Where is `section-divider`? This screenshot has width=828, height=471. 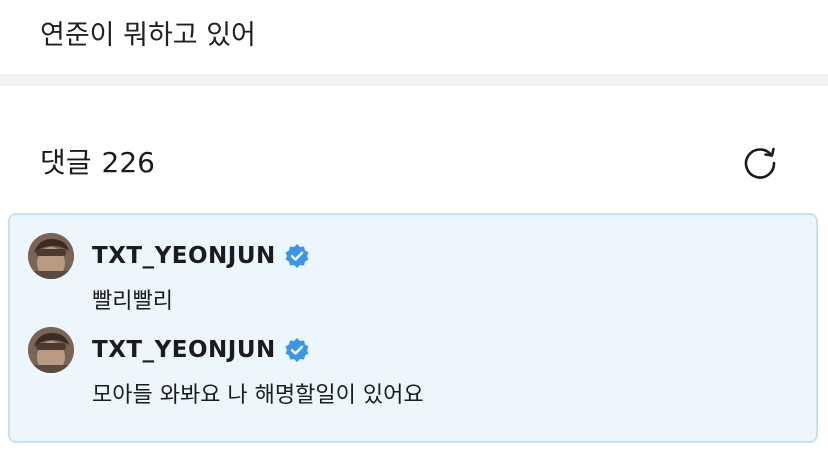
section-divider is located at coordinates (414, 80).